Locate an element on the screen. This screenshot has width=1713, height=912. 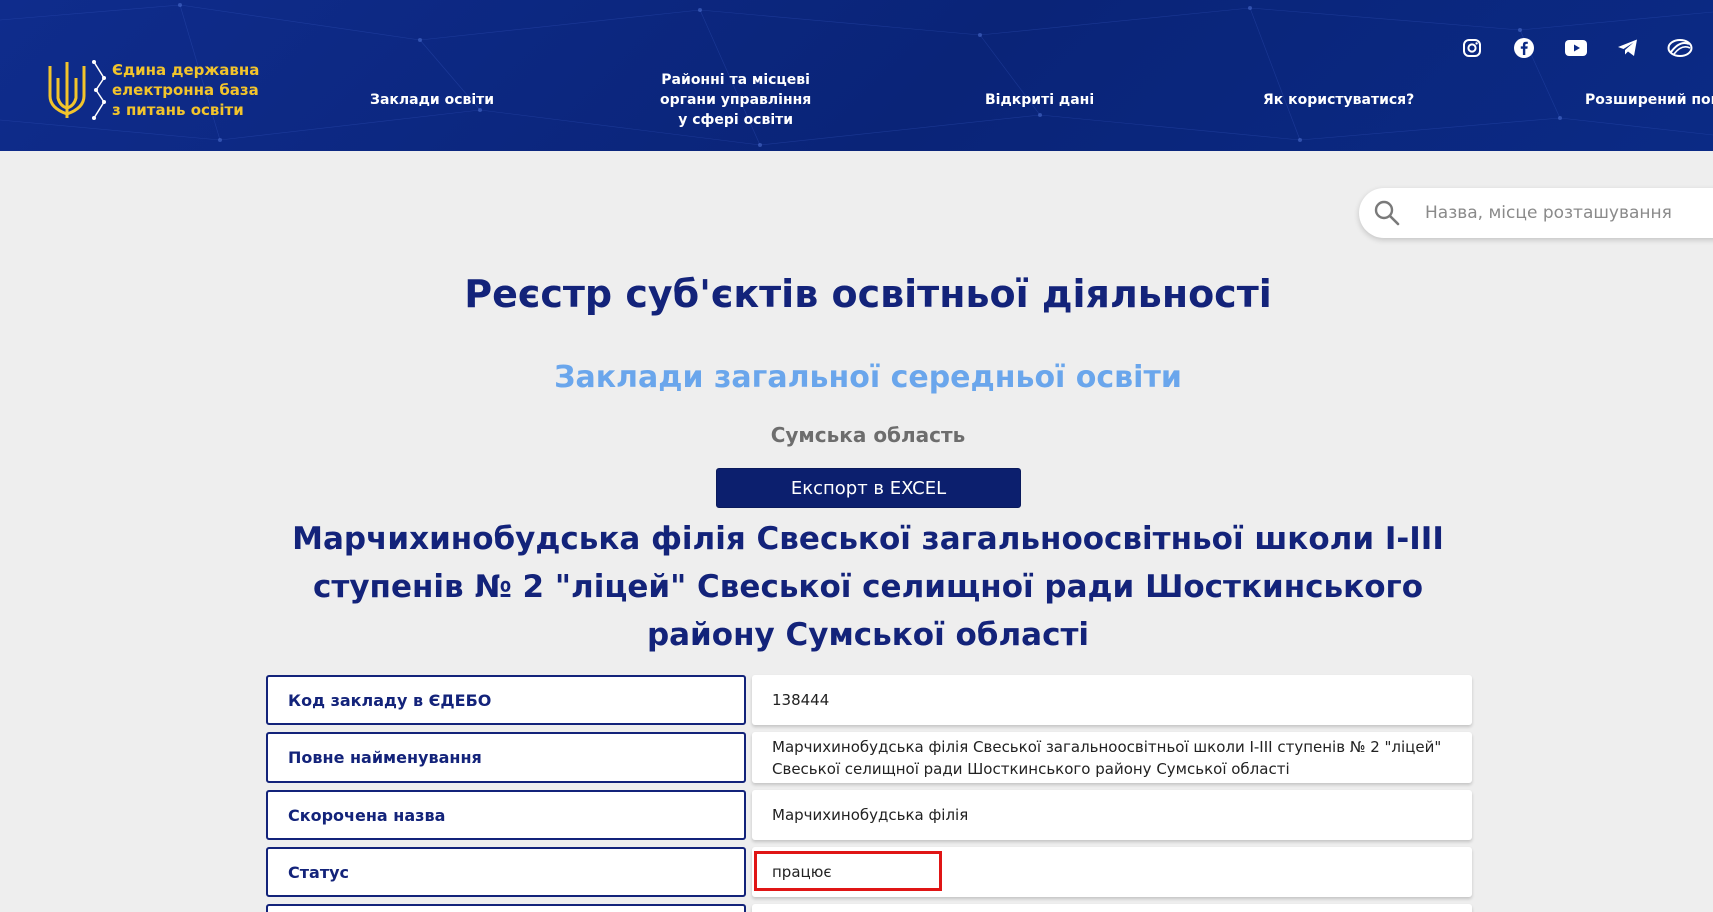
info-row-value is located at coordinates (1112, 908).